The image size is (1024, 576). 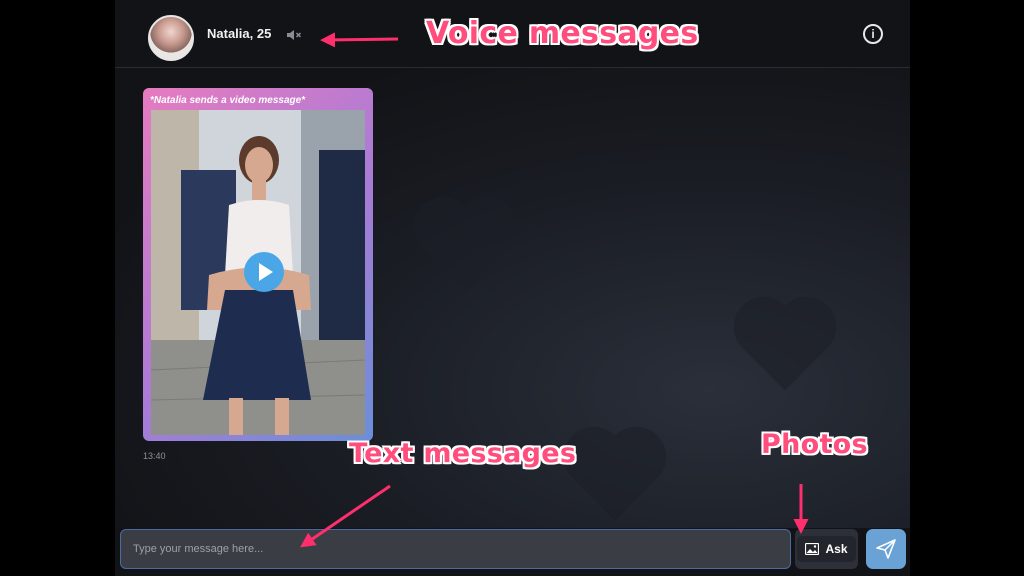 I want to click on message-timestamp: 13:40, so click(x=154, y=456).